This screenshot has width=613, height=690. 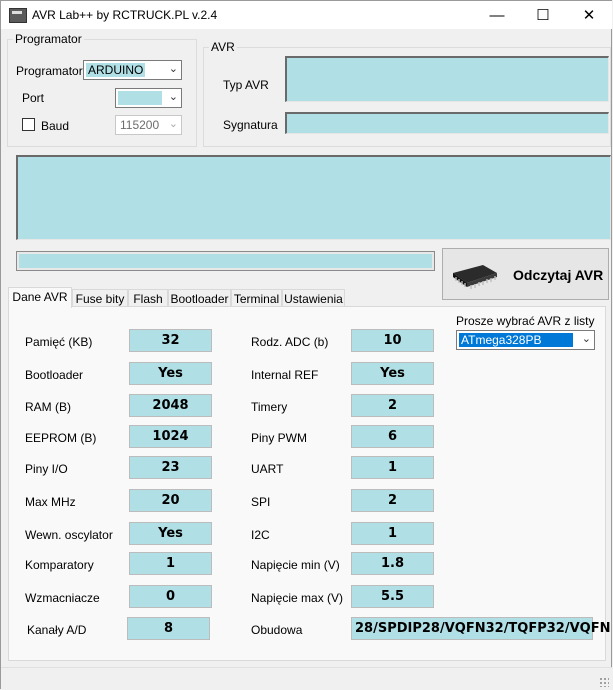 What do you see at coordinates (170, 500) in the screenshot?
I see `row-value: 20` at bounding box center [170, 500].